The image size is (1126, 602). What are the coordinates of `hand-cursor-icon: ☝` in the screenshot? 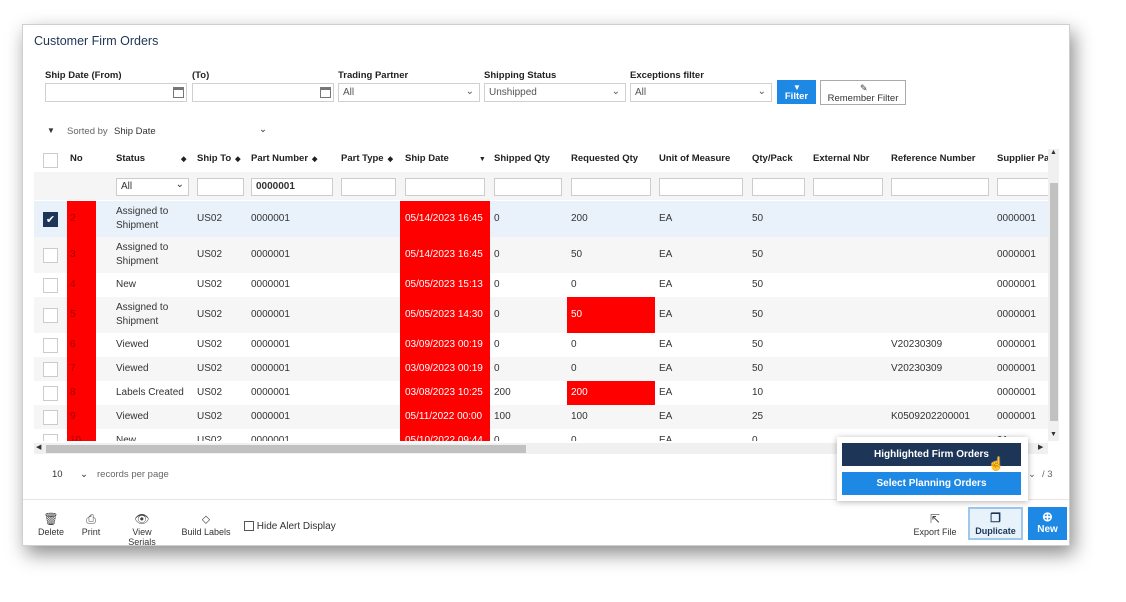 It's located at (996, 463).